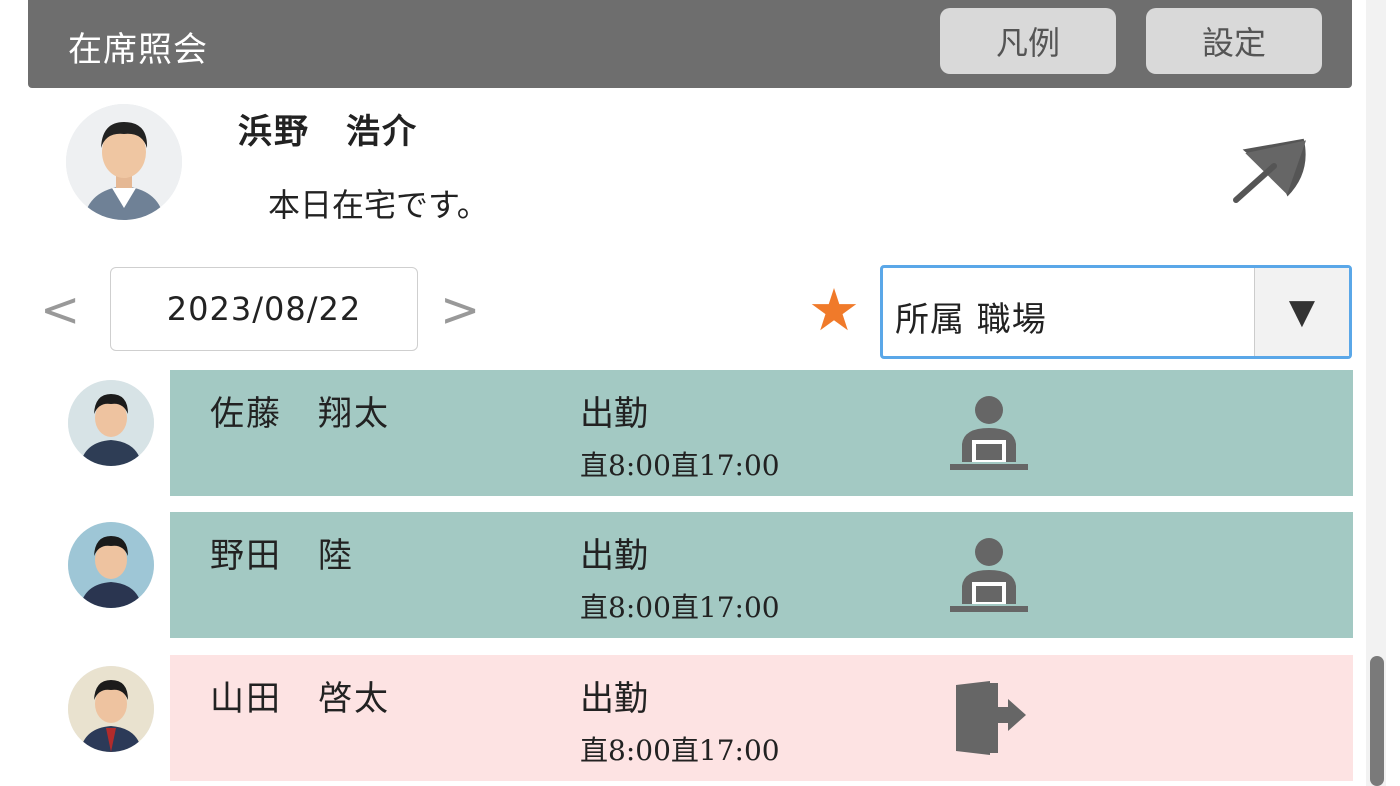 This screenshot has height=786, width=1400. I want to click on exit-door-icon, so click(991, 718).